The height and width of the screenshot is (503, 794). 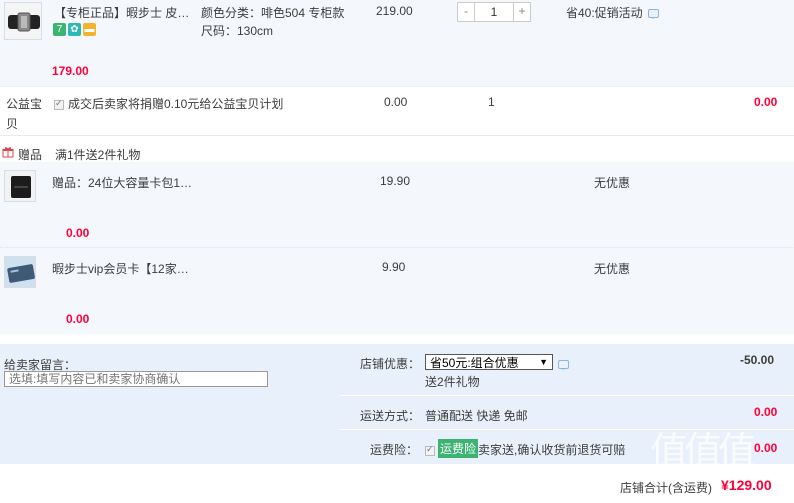 What do you see at coordinates (430, 450) in the screenshot?
I see `insurance-checkbox` at bounding box center [430, 450].